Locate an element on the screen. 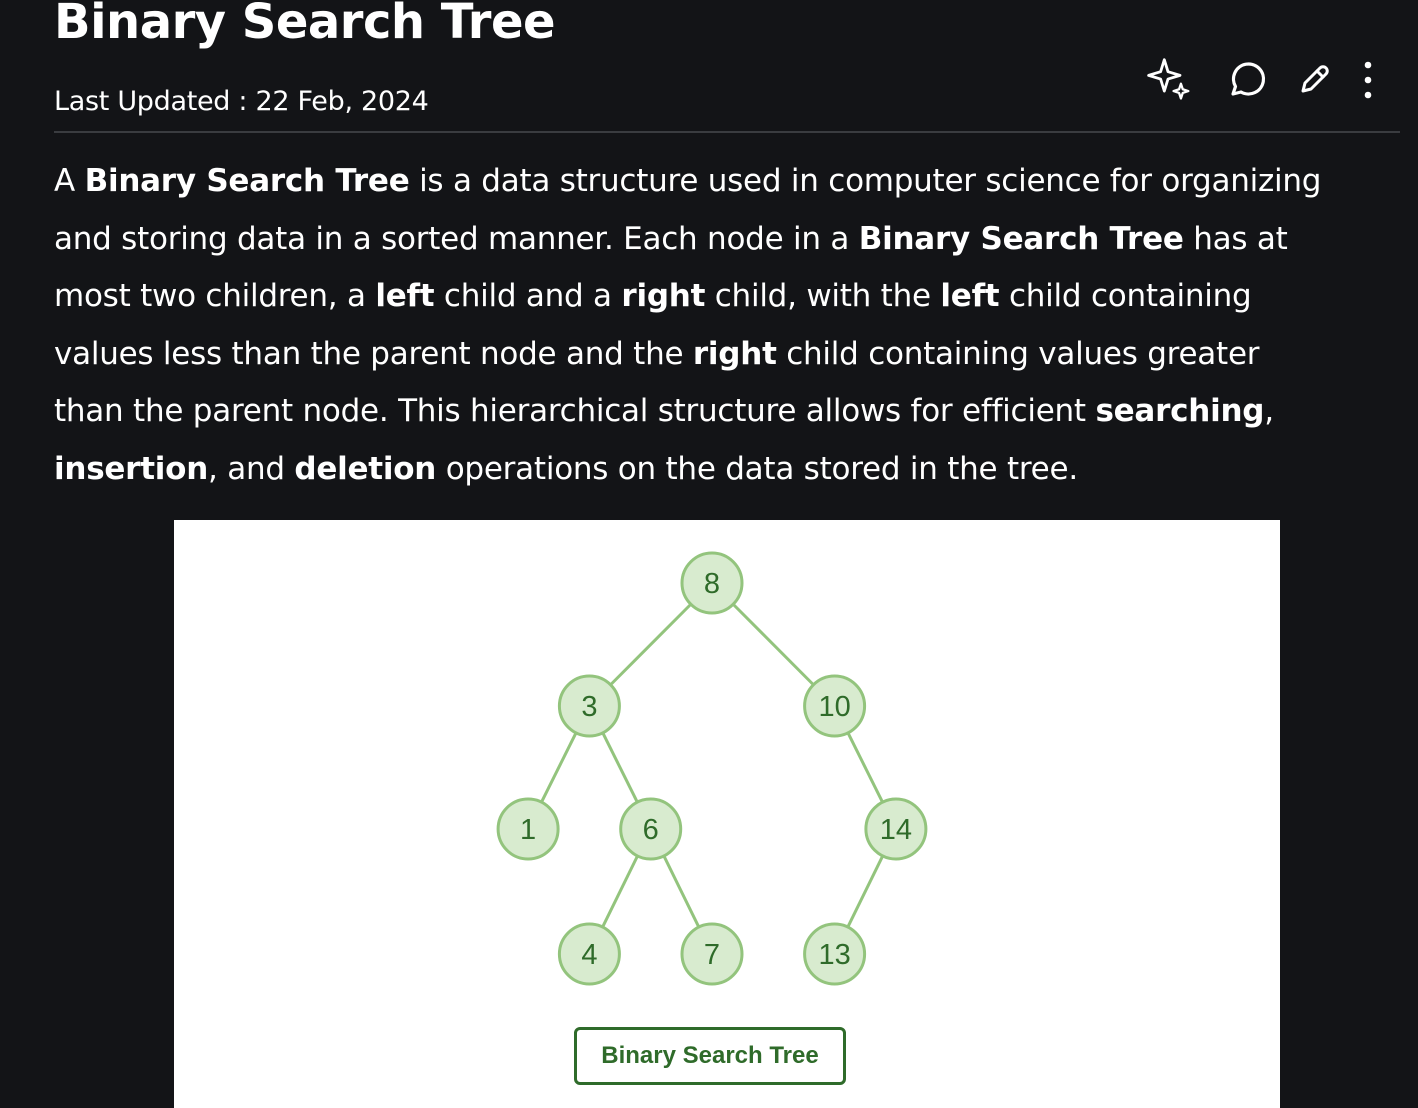 This screenshot has width=1418, height=1108. intro-text: has at is located at coordinates (1235, 238).